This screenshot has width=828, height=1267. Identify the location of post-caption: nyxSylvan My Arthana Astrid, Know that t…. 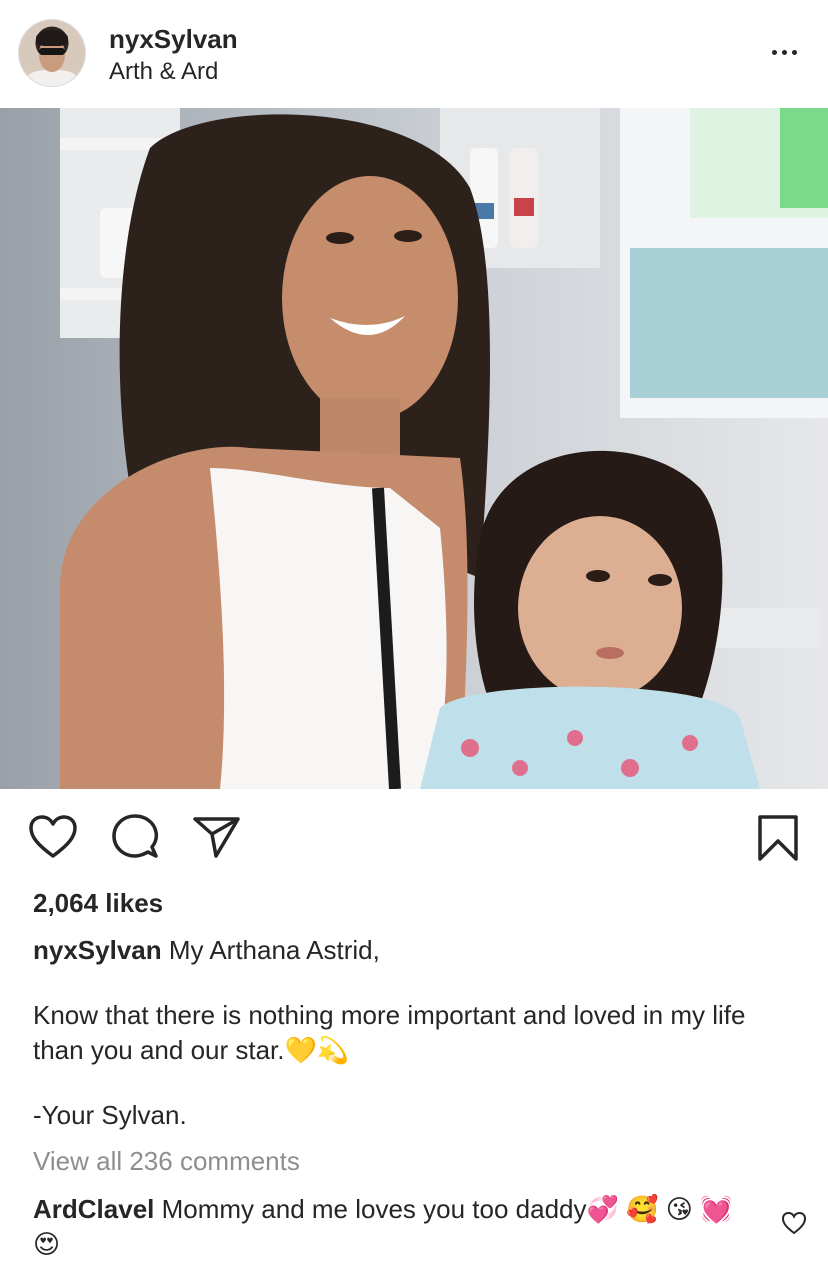
(413, 1033).